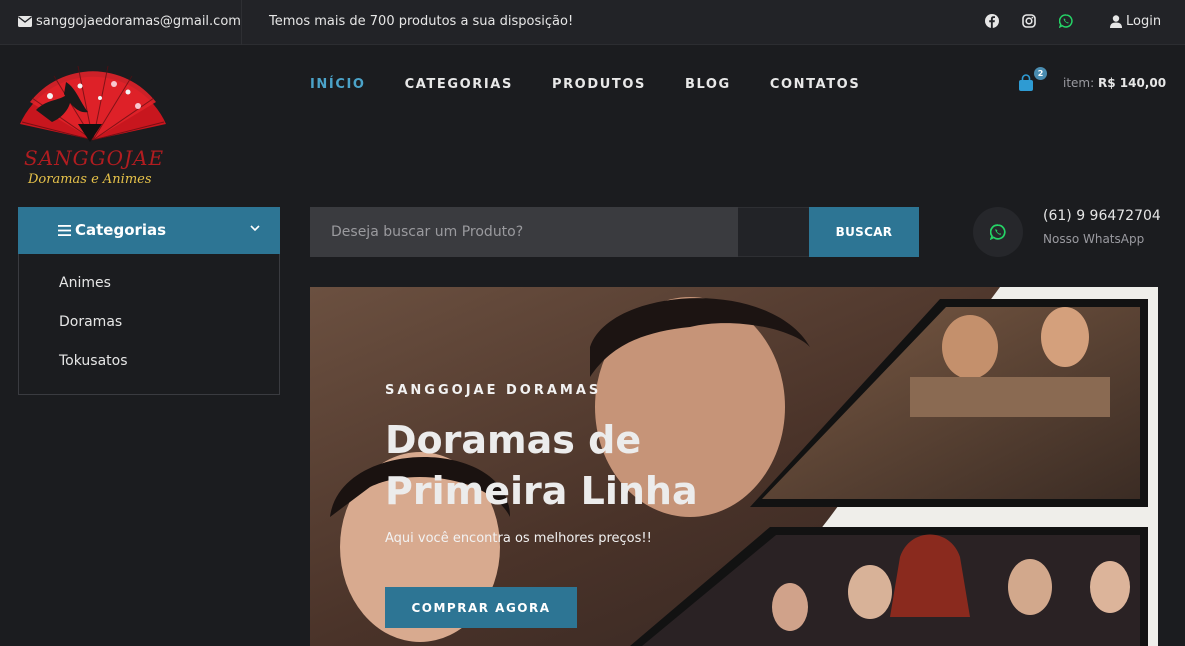 The height and width of the screenshot is (646, 1185). I want to click on logo-tagline: Doramas e Animes, so click(89, 179).